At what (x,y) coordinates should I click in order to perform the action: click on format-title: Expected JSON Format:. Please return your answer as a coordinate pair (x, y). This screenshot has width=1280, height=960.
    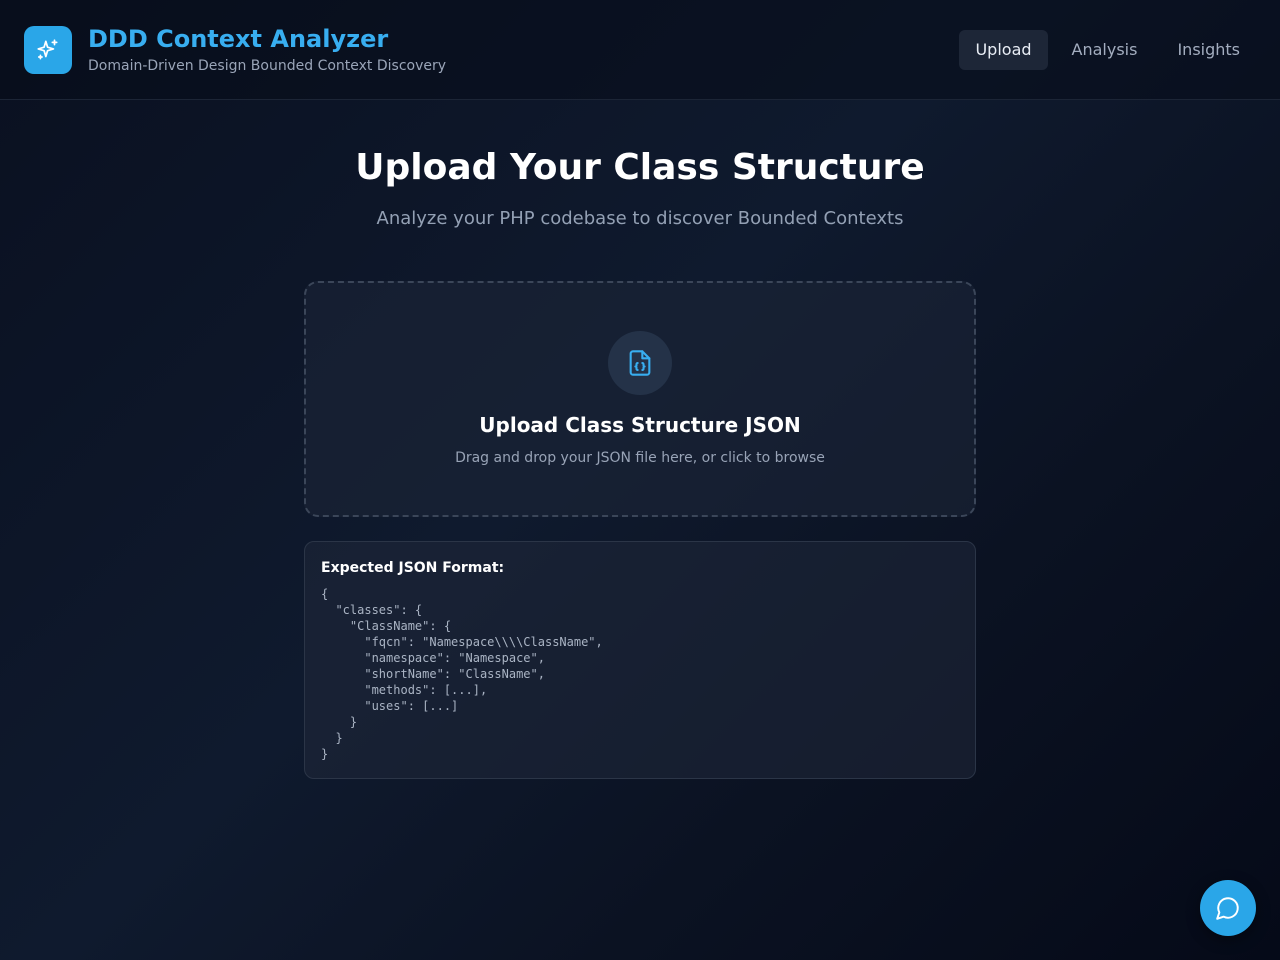
    Looking at the image, I should click on (413, 568).